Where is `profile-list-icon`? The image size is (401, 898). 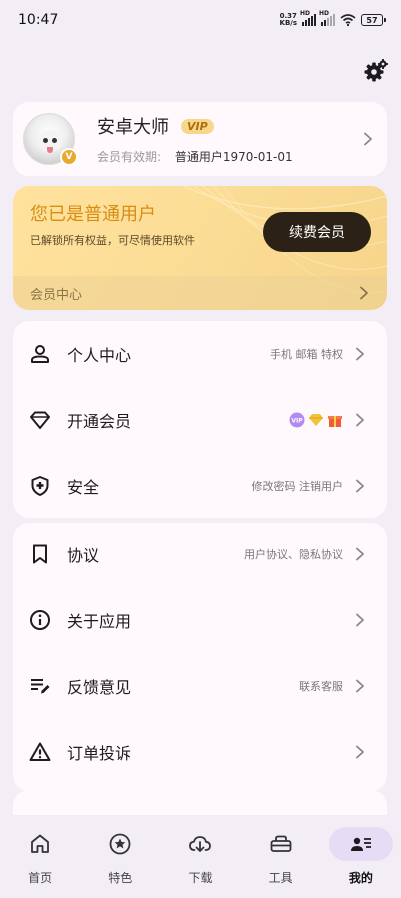 profile-list-icon is located at coordinates (360, 844).